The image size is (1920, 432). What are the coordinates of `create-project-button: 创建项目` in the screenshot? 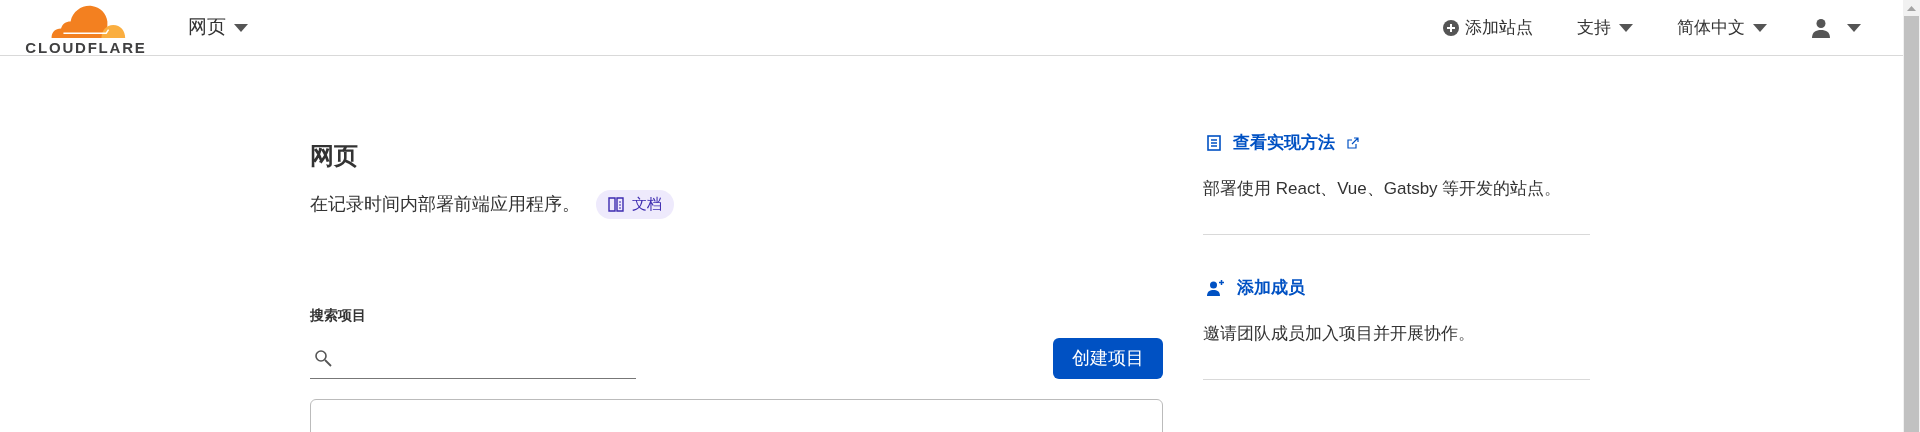 It's located at (1108, 358).